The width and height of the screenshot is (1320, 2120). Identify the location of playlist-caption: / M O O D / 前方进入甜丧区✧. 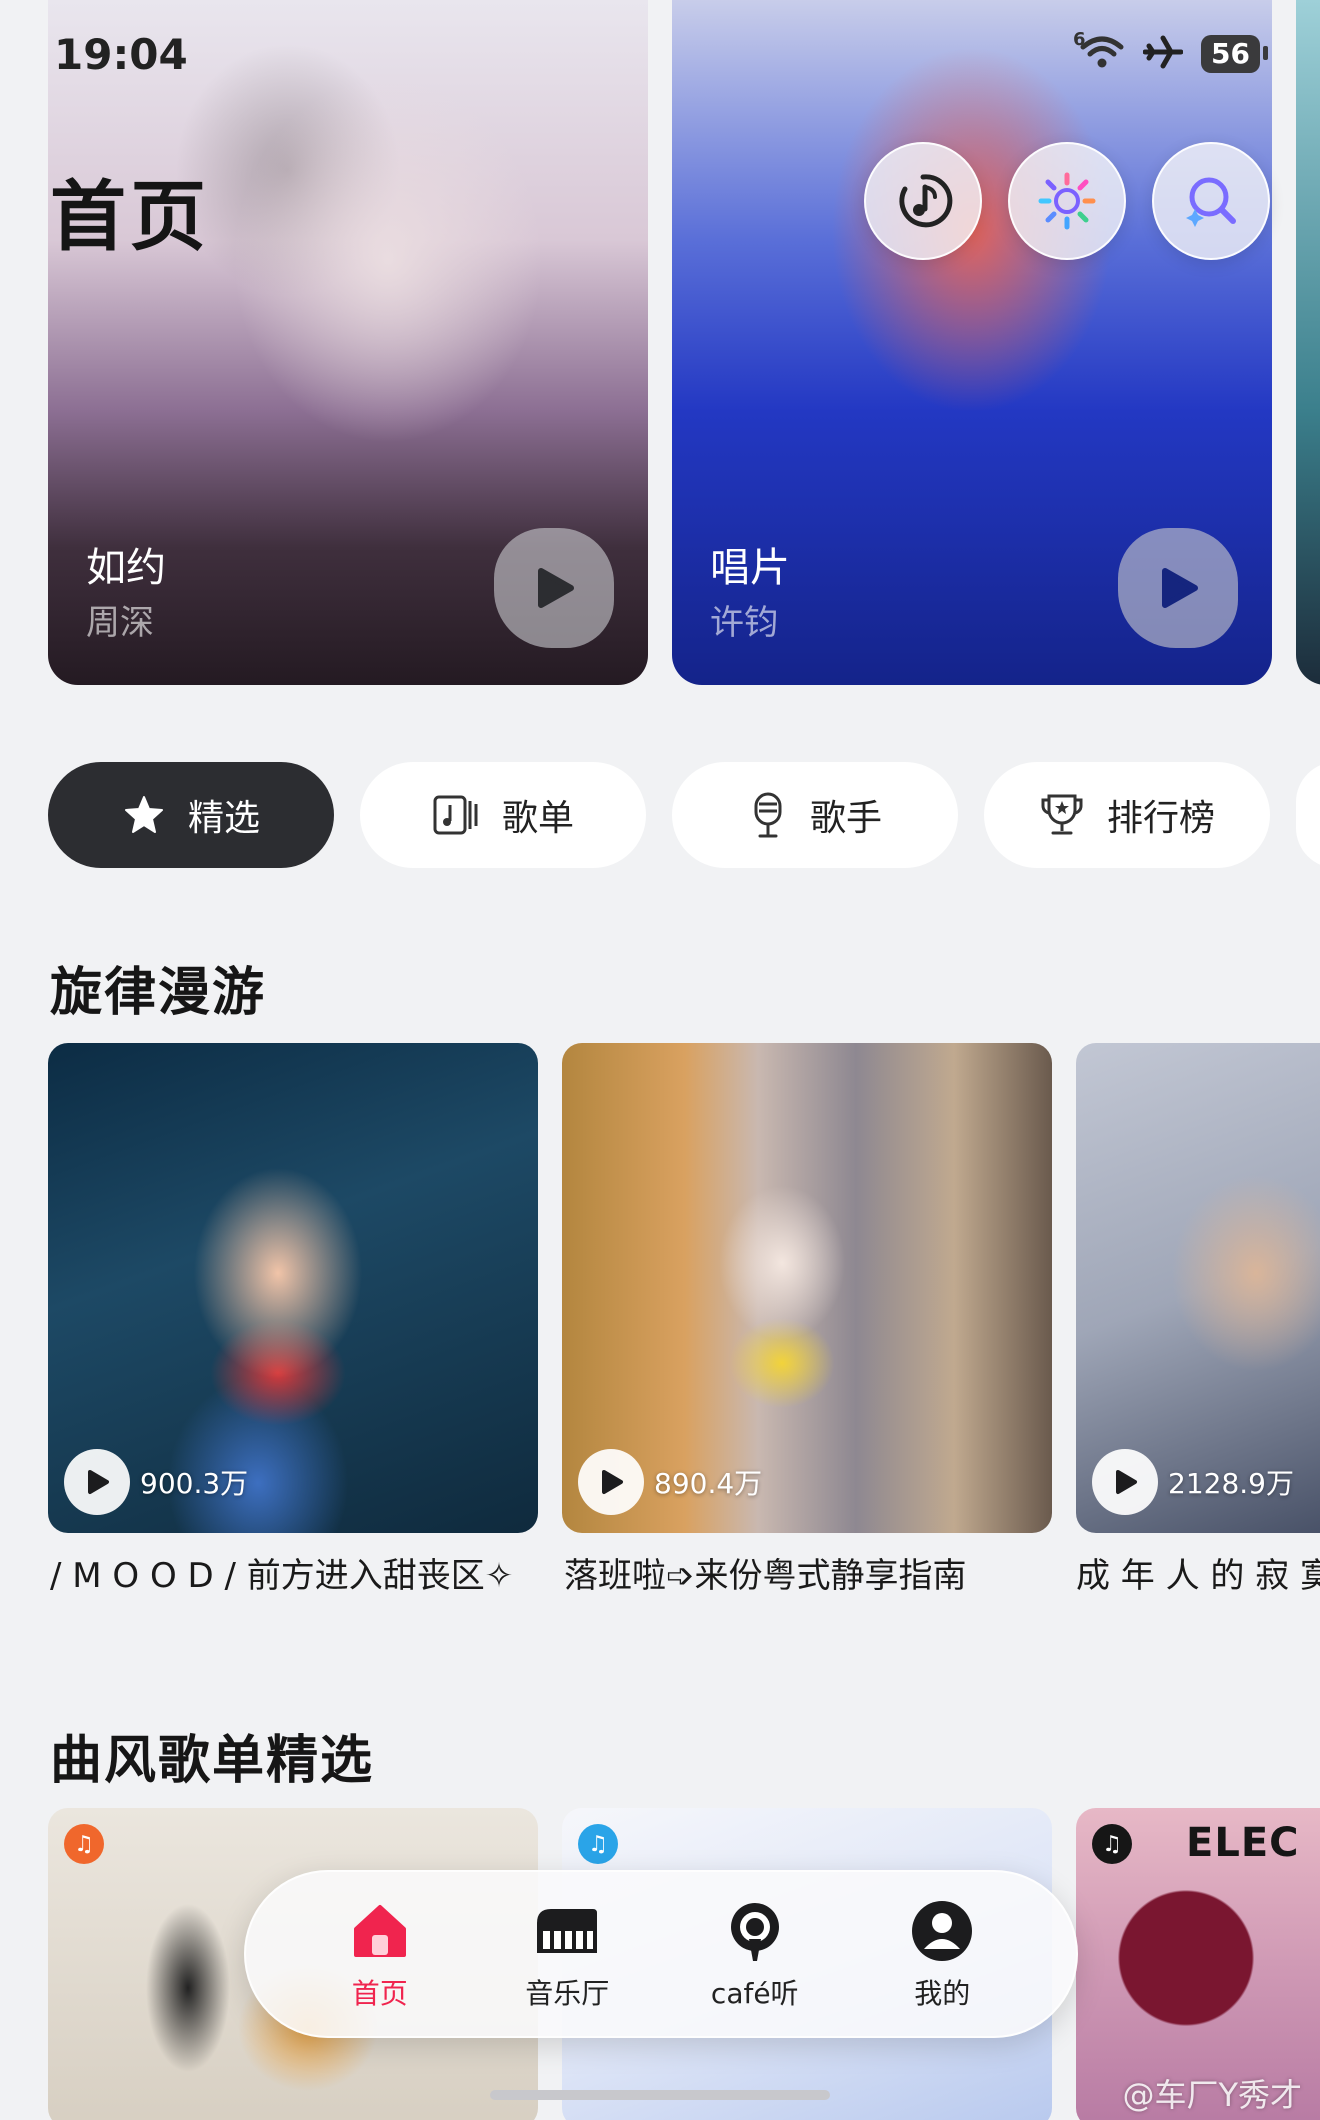
(295, 1572).